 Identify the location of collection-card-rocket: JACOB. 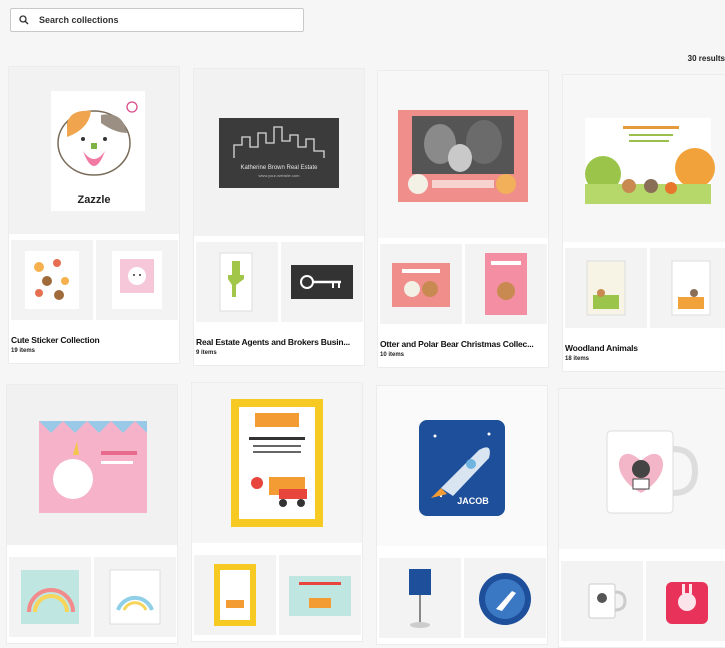
(462, 515).